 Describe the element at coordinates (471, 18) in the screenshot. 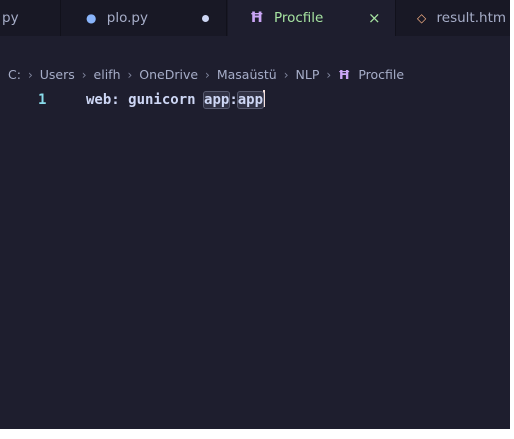

I see `tab-label: result.htm` at that location.